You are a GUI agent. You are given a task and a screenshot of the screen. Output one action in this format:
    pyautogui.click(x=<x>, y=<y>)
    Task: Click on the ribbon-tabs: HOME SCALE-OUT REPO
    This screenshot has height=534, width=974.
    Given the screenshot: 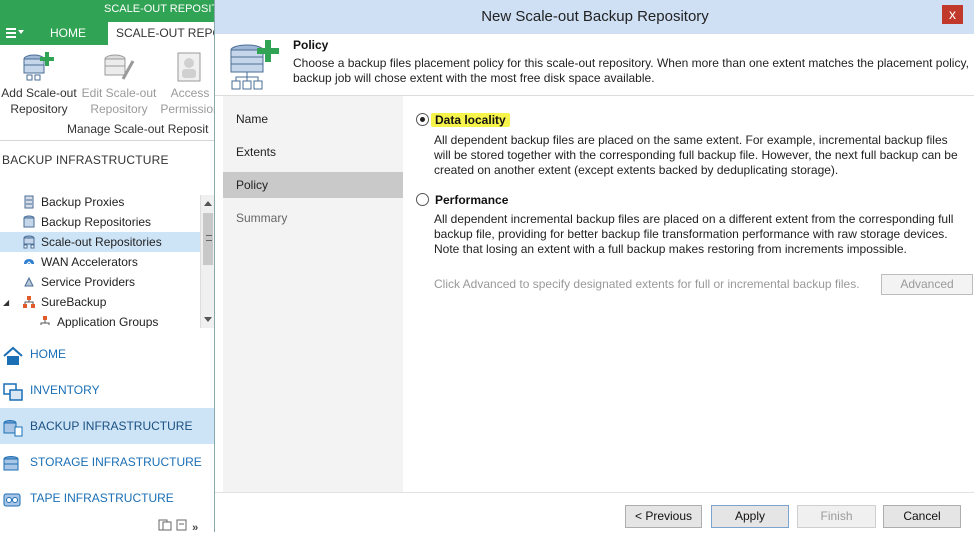 What is the action you would take?
    pyautogui.click(x=108, y=33)
    